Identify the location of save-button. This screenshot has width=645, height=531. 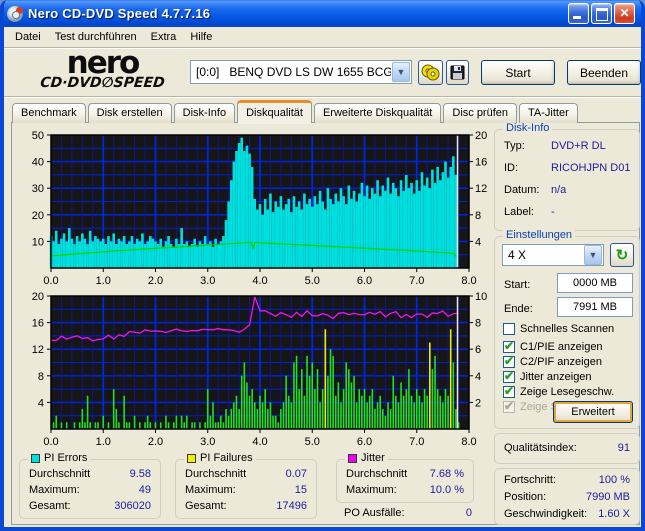
(457, 72).